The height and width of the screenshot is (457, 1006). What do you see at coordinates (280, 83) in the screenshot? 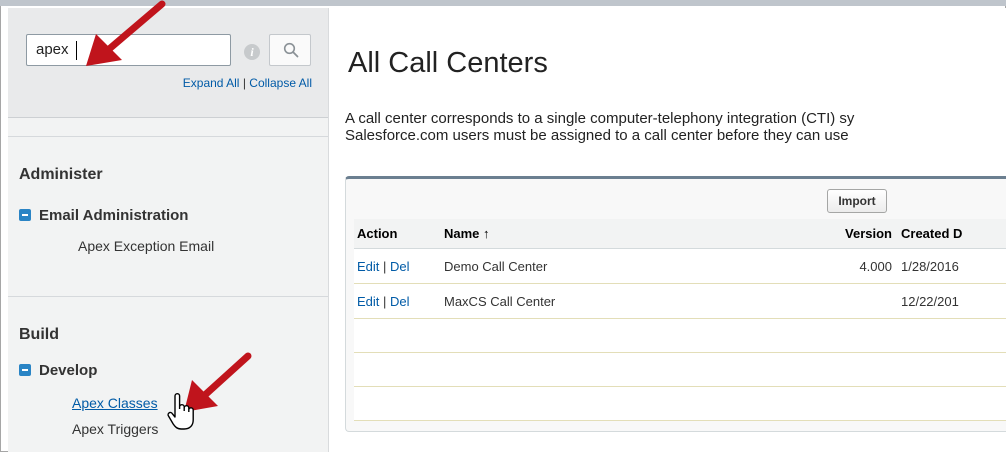
I see `collapse-all-link: Collapse All` at bounding box center [280, 83].